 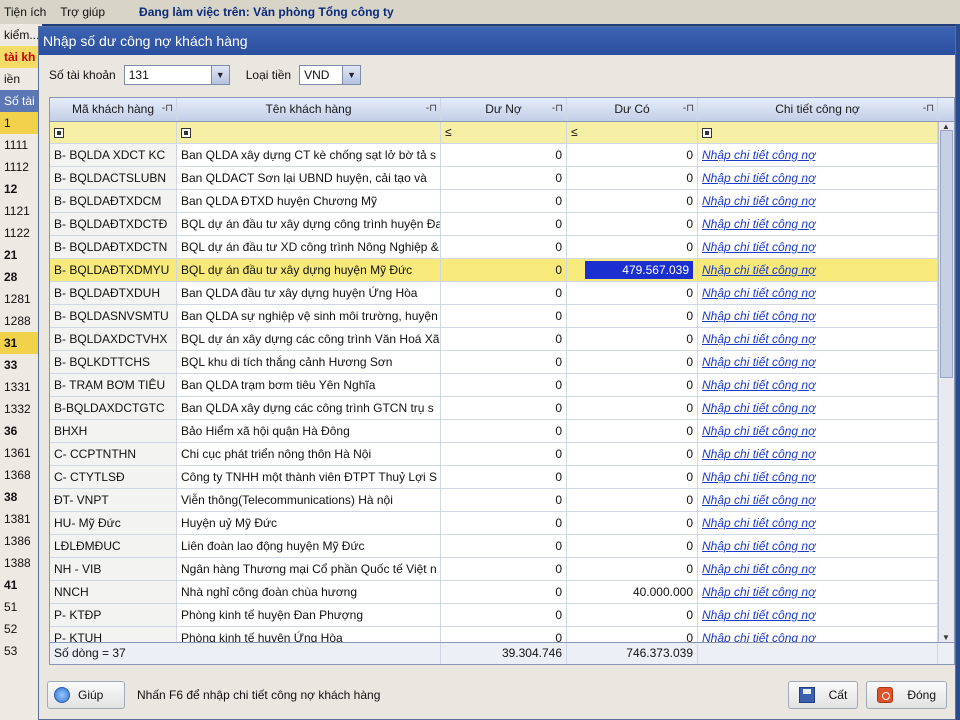 What do you see at coordinates (113, 178) in the screenshot?
I see `customer-code: B- BQLDACTSLUBN` at bounding box center [113, 178].